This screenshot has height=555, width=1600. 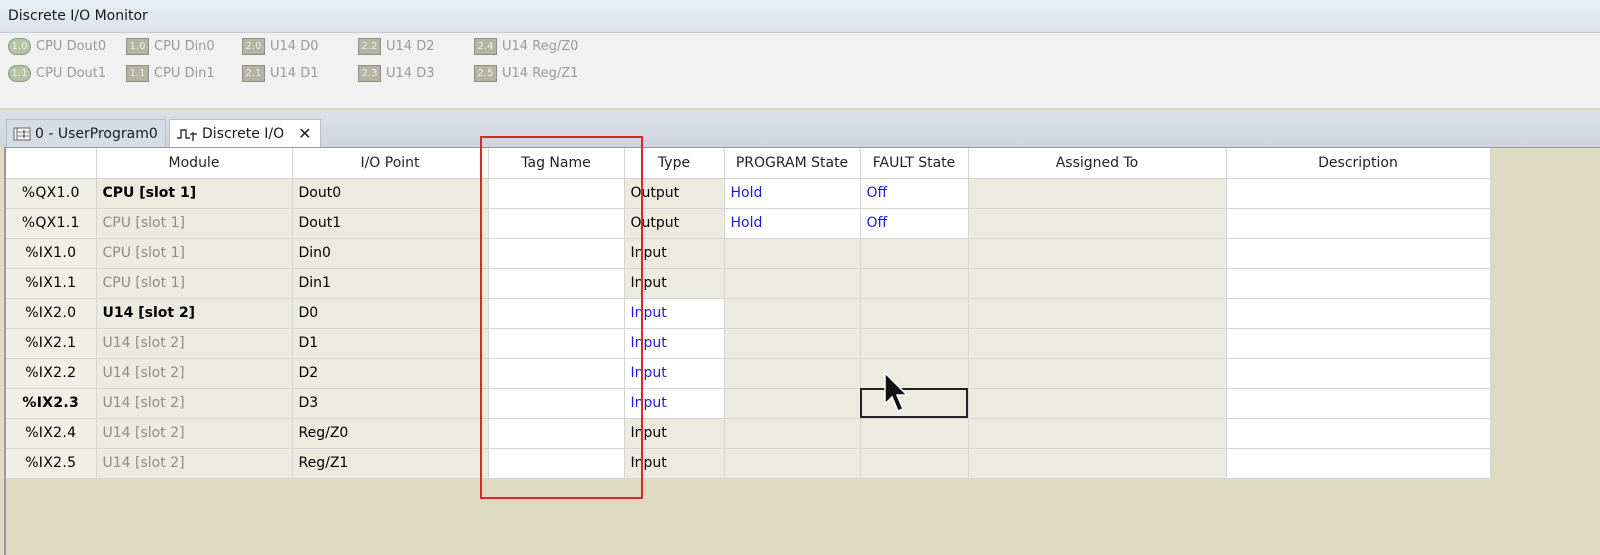 I want to click on io-point-cell: Din0, so click(x=390, y=253).